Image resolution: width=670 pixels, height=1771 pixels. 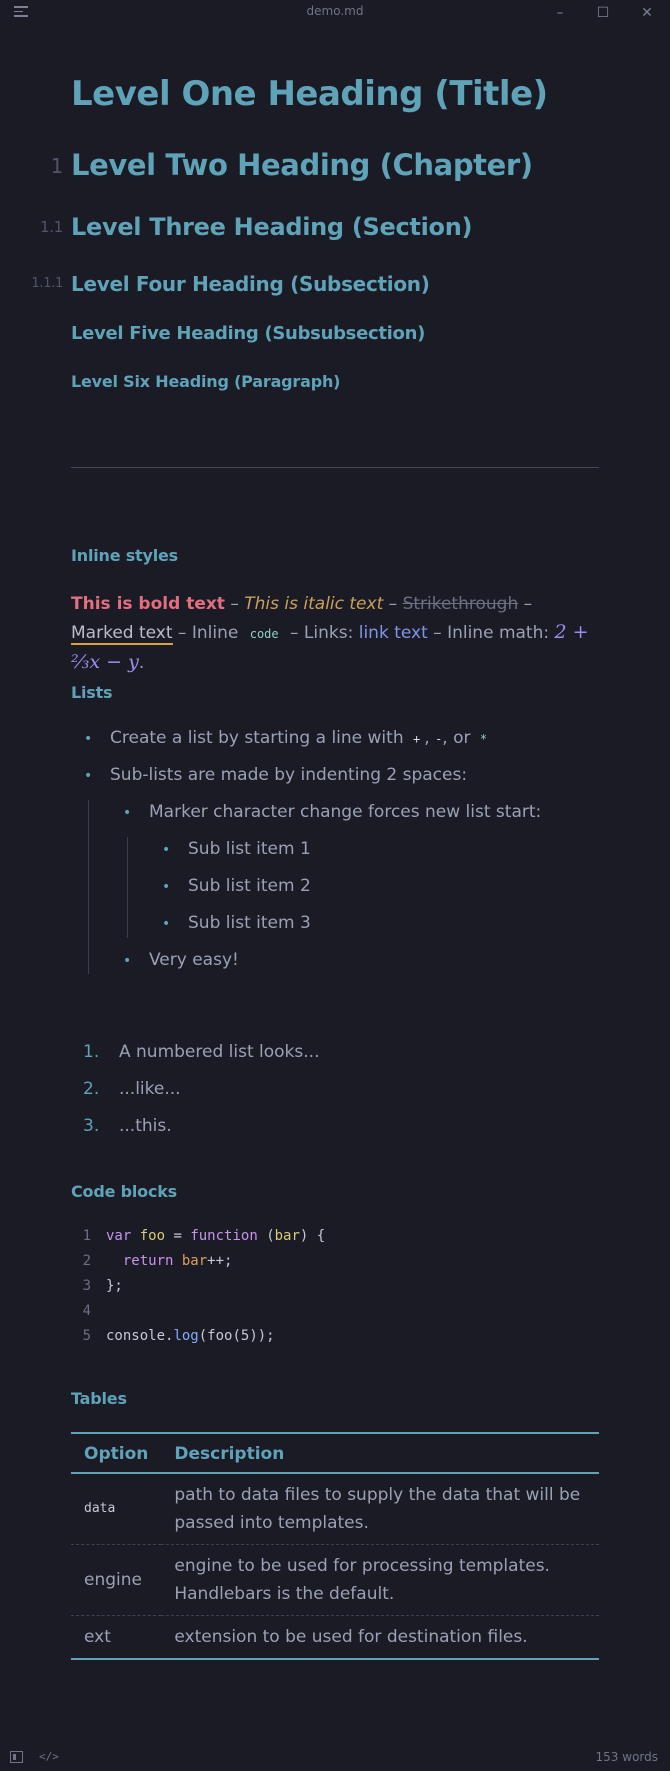 What do you see at coordinates (249, 886) in the screenshot?
I see `sub-sub-list-item: Sub list item 2` at bounding box center [249, 886].